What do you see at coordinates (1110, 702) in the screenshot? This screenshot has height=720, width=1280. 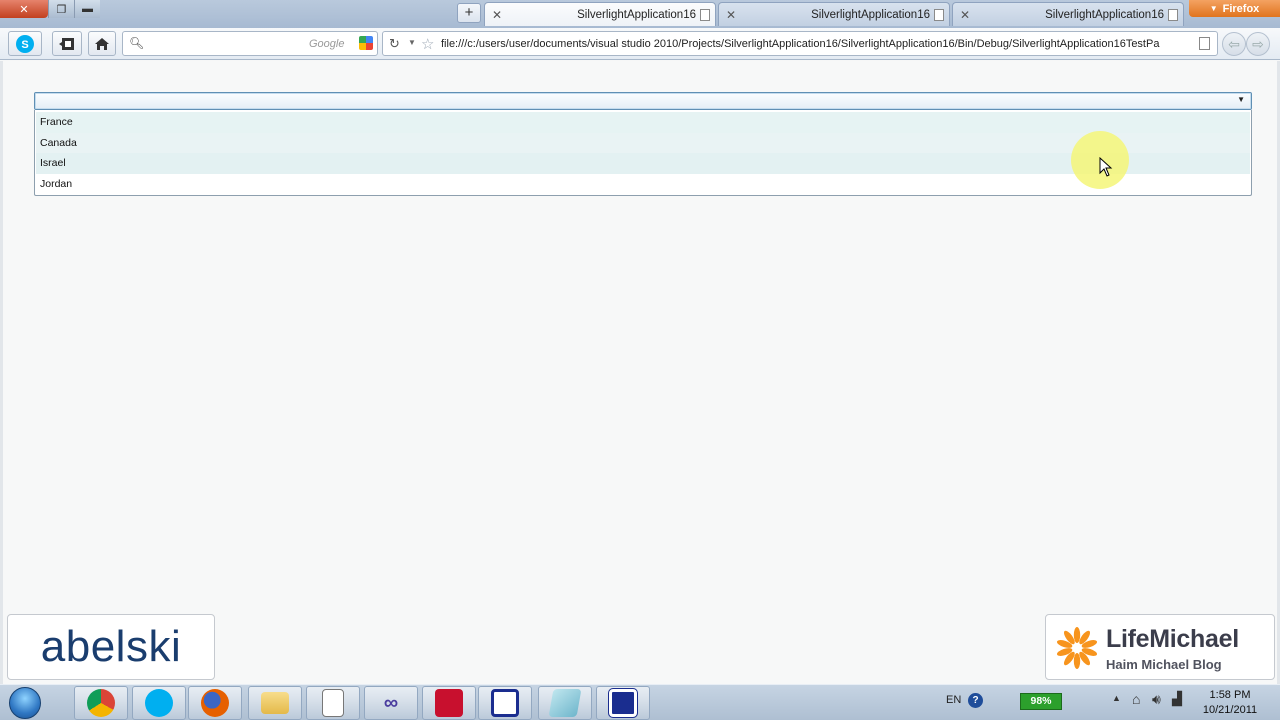 I see `system-tray: EN ? 98% ▲ ⌂ 🔊︎ ▟ 1:58 PM 10/21/2011` at bounding box center [1110, 702].